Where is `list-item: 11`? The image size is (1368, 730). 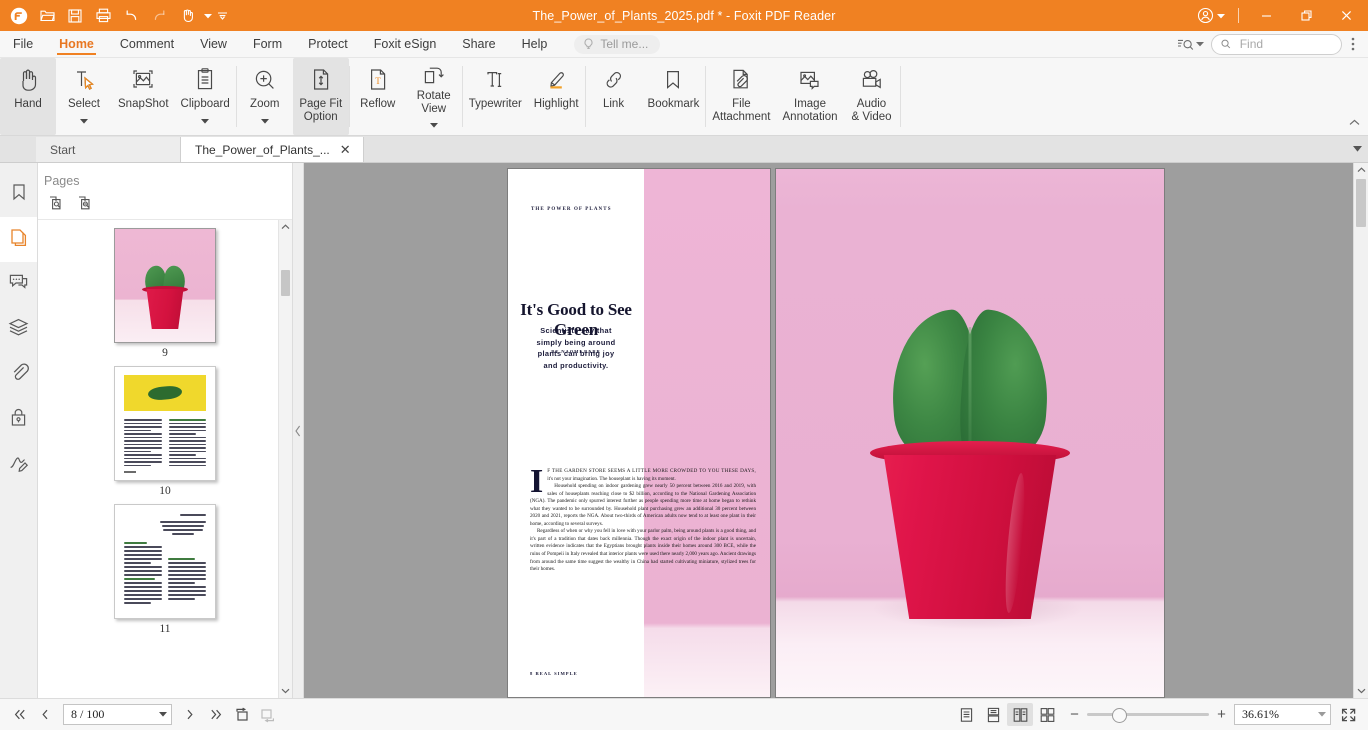
list-item: 11 is located at coordinates (165, 569).